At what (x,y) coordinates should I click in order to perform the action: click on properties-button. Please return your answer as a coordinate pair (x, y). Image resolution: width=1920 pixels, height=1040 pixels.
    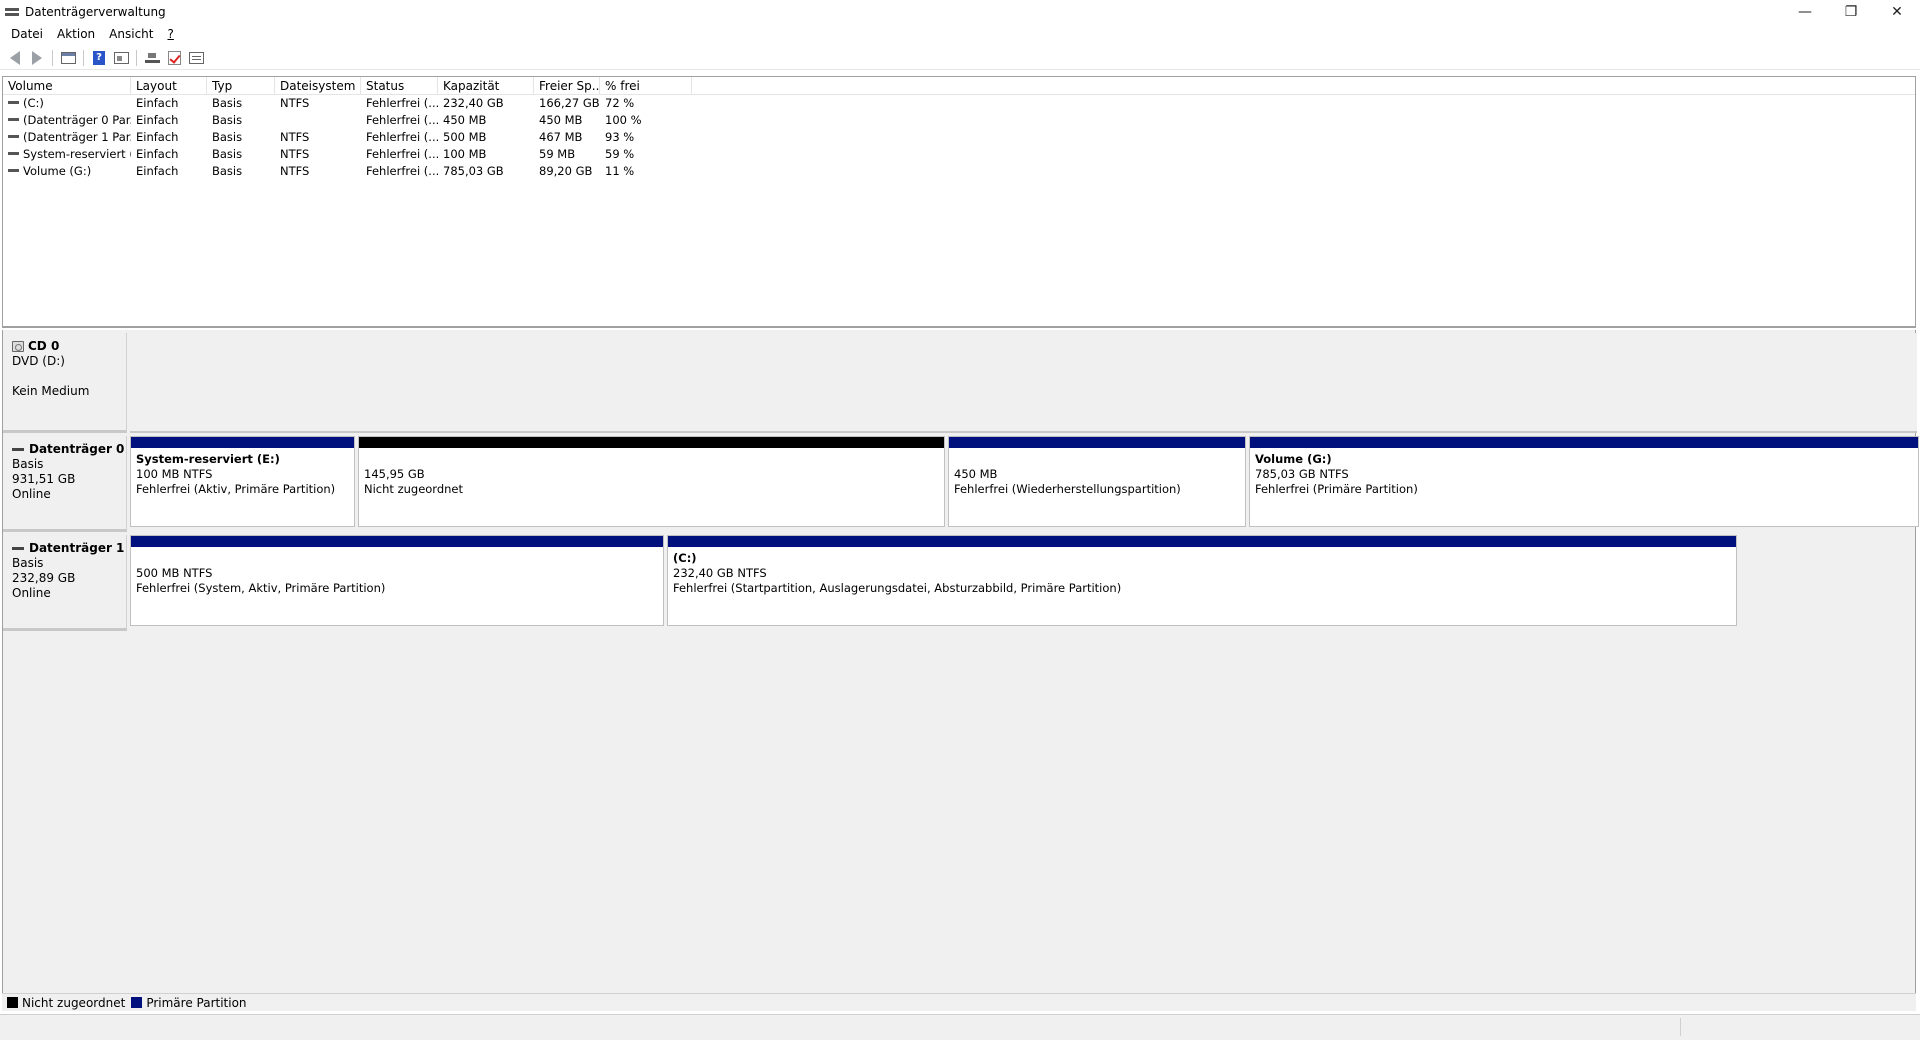
    Looking at the image, I should click on (121, 58).